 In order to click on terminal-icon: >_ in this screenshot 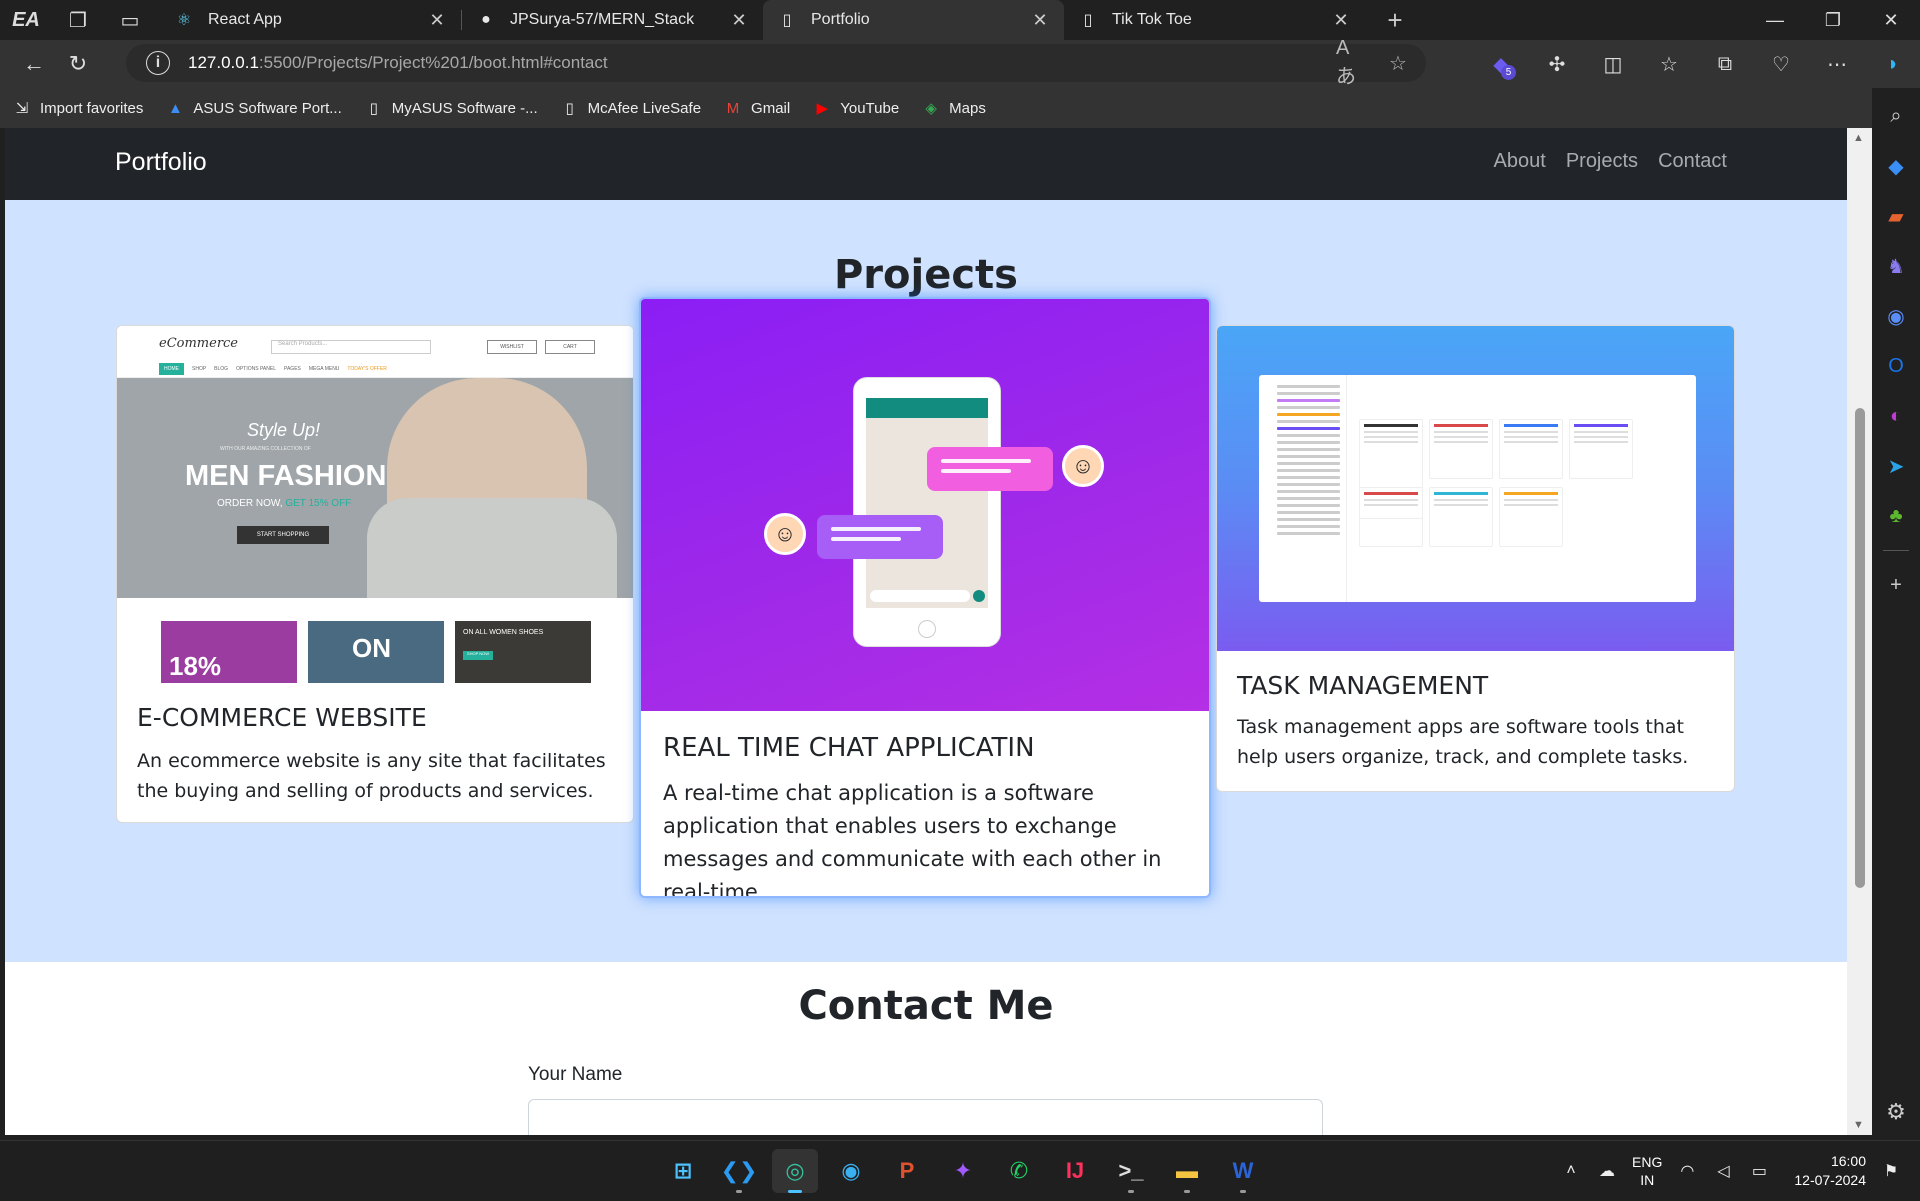, I will do `click(1131, 1171)`.